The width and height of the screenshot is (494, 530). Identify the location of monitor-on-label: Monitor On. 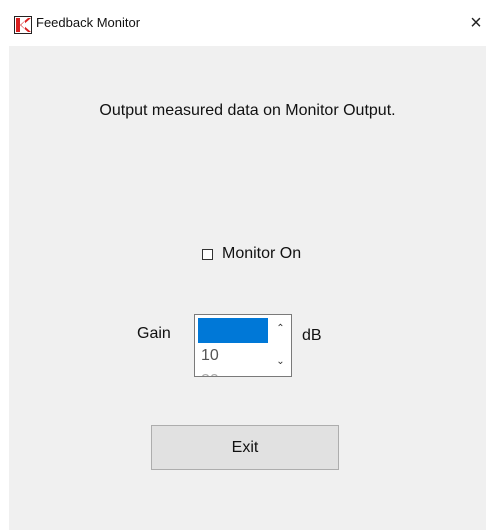
(261, 254).